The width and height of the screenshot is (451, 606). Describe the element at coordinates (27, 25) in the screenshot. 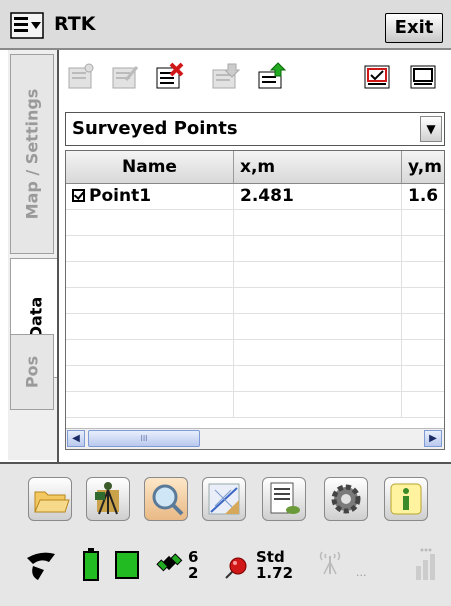

I see `start-menu-icon` at that location.